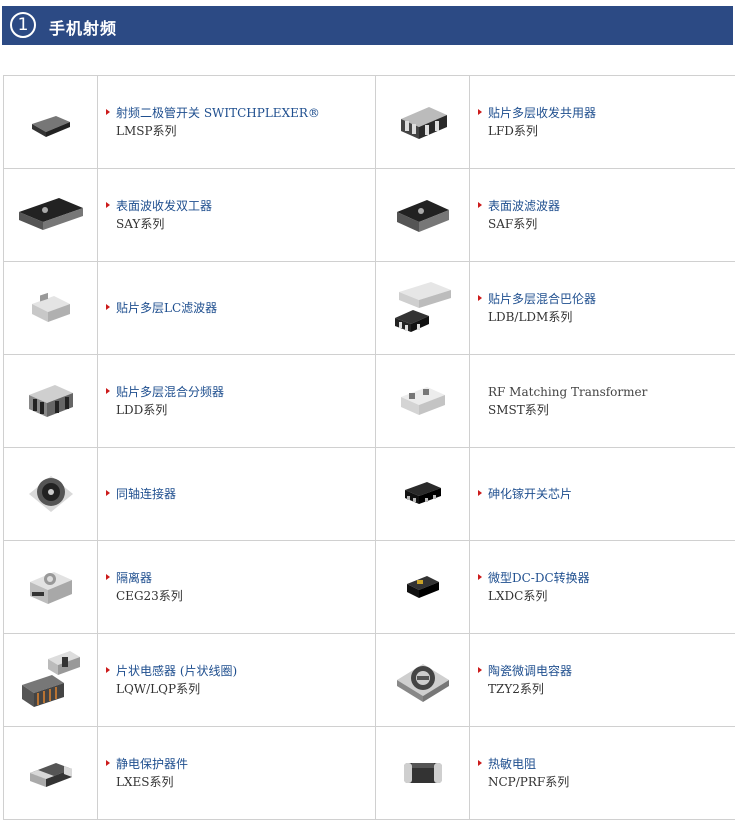  I want to click on product-info-cell: 表面波收发双工器 SAY系列, so click(236, 215).